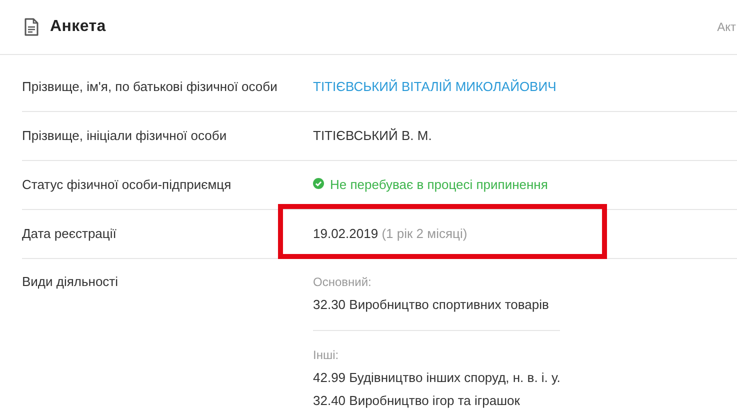 This screenshot has height=417, width=737. Describe the element at coordinates (318, 183) in the screenshot. I see `check-circle-icon` at that location.